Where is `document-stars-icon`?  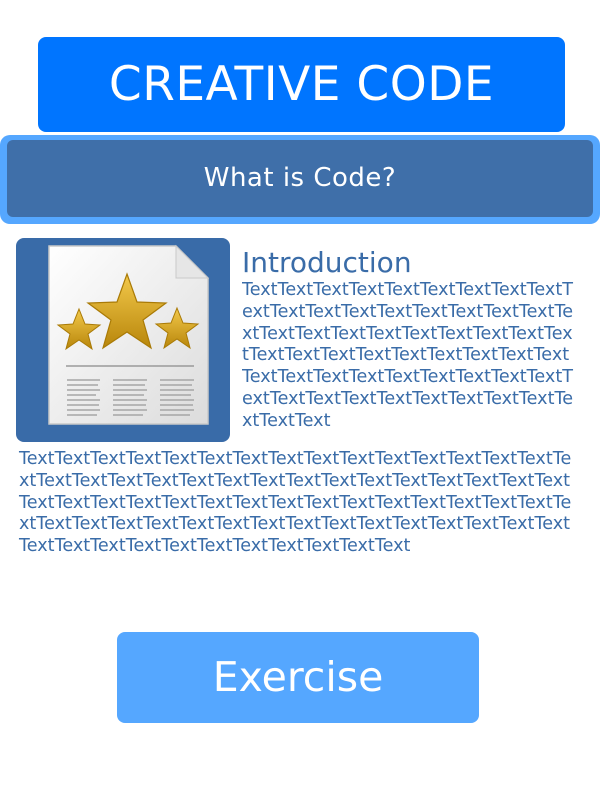 document-stars-icon is located at coordinates (129, 334).